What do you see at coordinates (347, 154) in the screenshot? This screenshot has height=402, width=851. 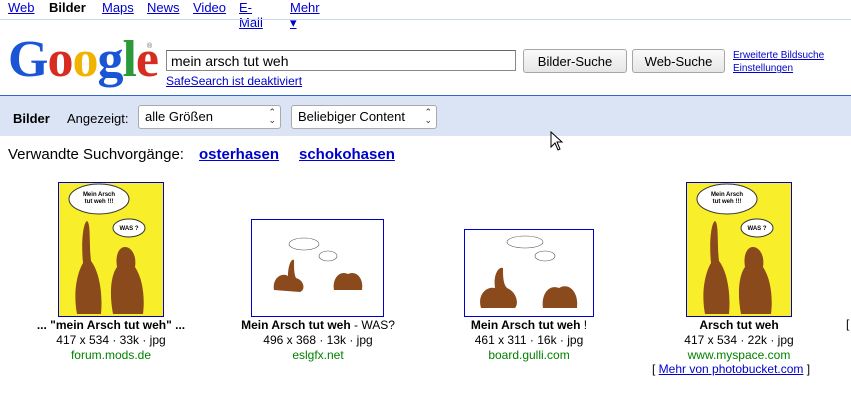 I see `related-schokohasen: schokohasen` at bounding box center [347, 154].